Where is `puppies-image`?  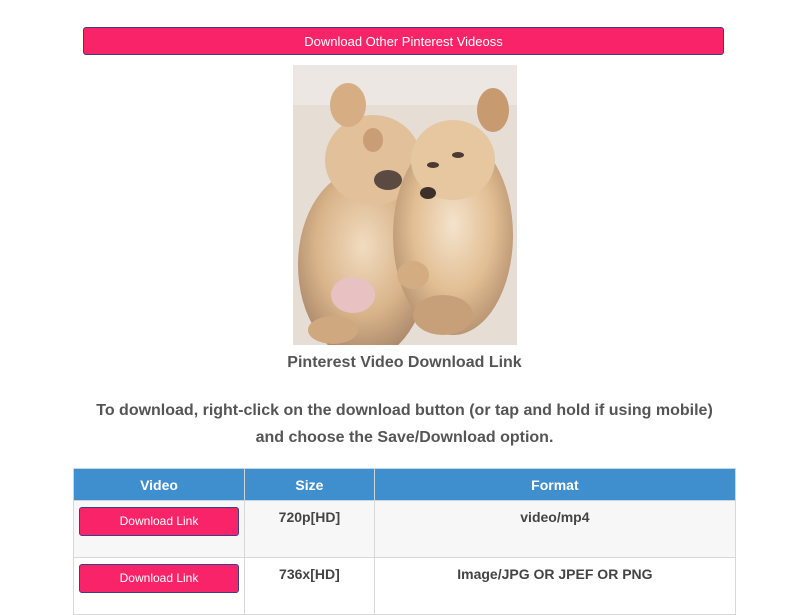
puppies-image is located at coordinates (405, 205).